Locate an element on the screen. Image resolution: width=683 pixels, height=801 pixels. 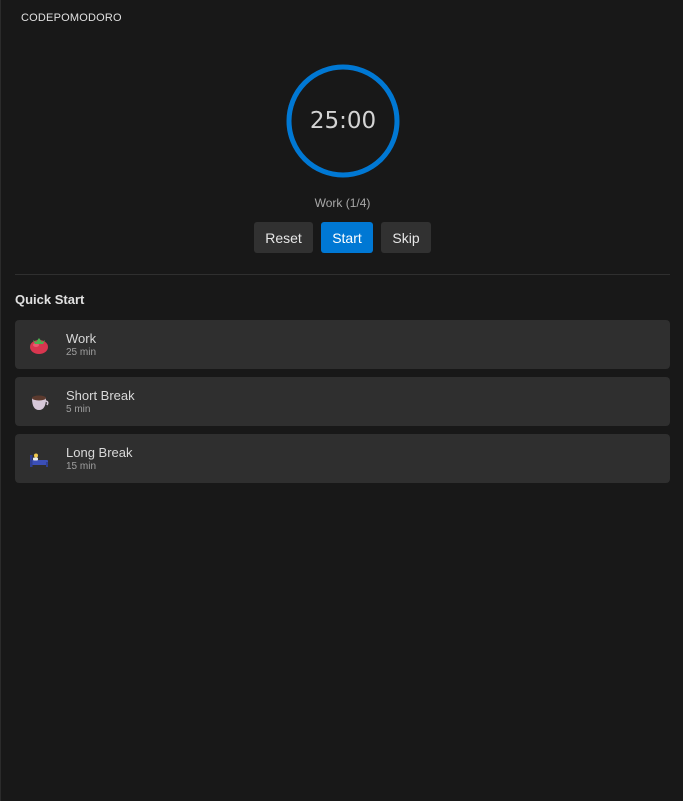
reset-button: Reset is located at coordinates (283, 237).